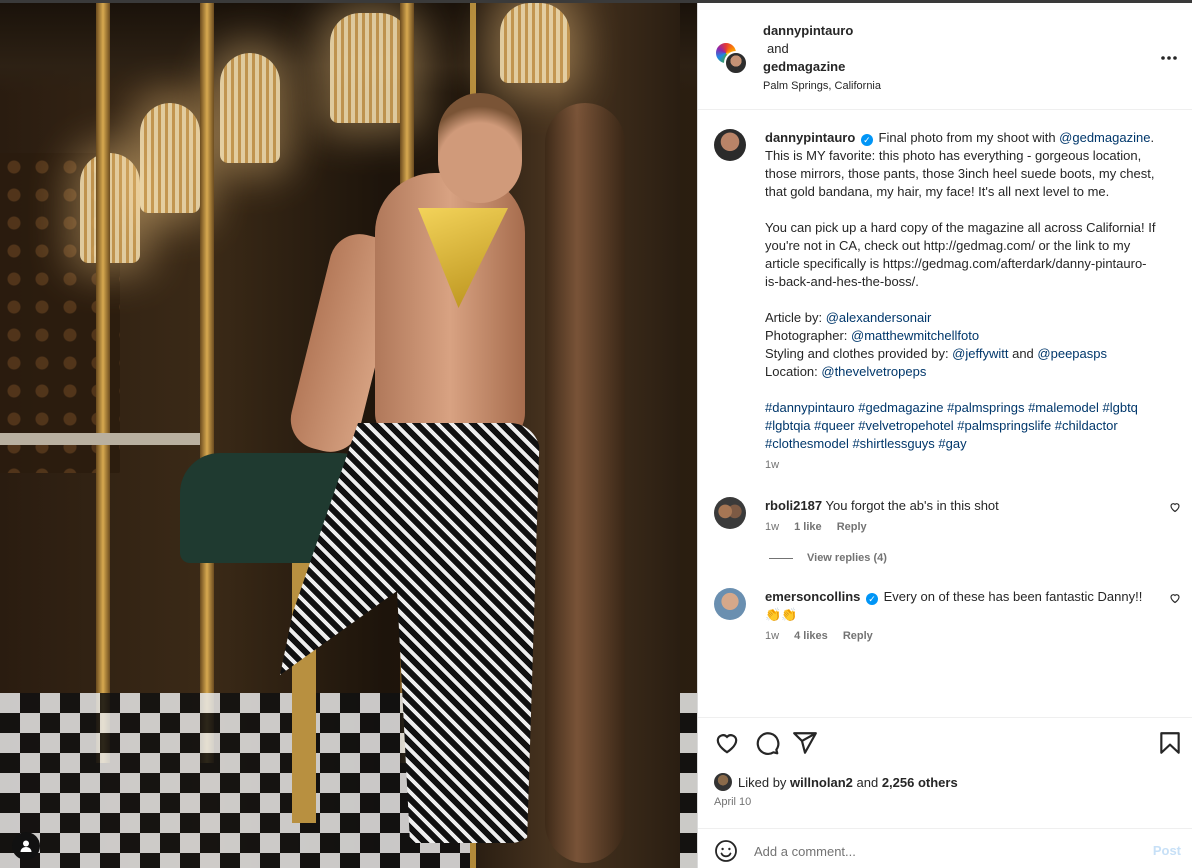  Describe the element at coordinates (1169, 55) in the screenshot. I see `more-options-icon` at that location.